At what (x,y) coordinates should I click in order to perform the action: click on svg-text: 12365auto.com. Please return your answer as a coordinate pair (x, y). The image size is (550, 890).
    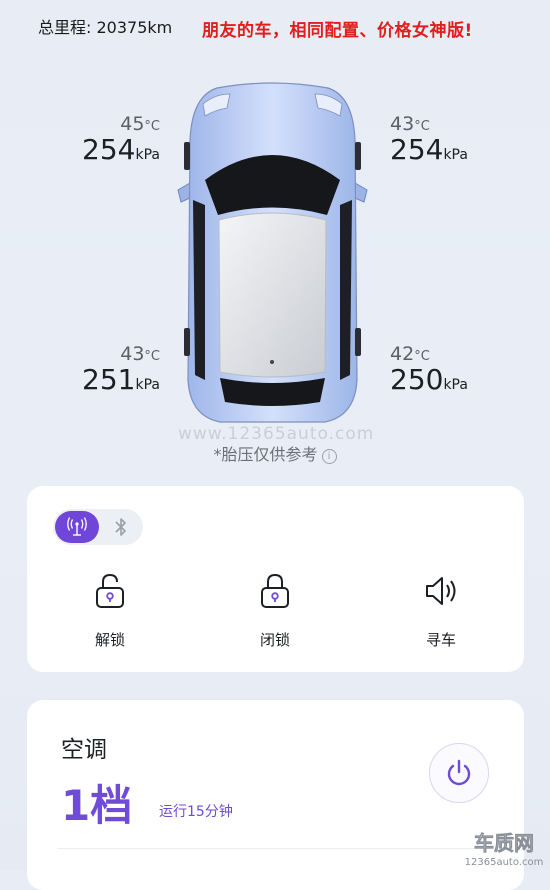
    Looking at the image, I should click on (504, 862).